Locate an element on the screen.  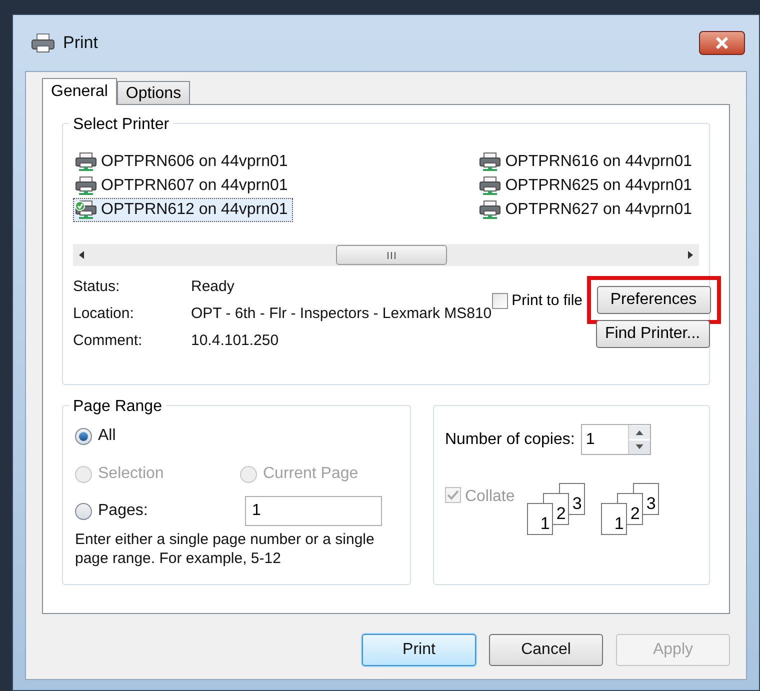
dialog-button: Print is located at coordinates (419, 650).